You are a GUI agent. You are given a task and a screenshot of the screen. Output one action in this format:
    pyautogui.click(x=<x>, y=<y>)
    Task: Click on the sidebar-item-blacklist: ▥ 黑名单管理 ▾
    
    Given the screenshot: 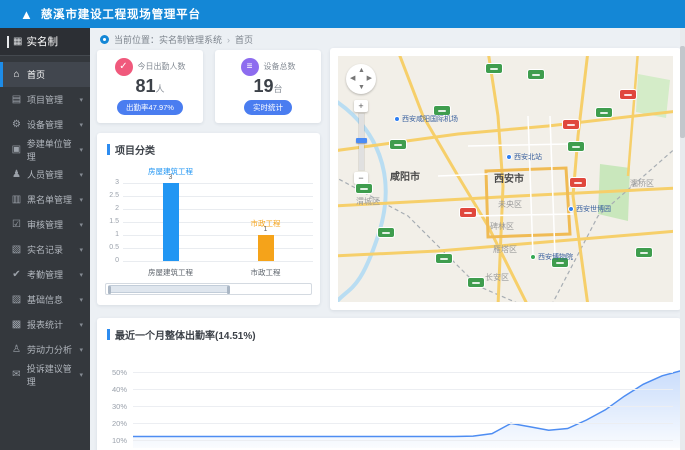 What is the action you would take?
    pyautogui.click(x=45, y=199)
    